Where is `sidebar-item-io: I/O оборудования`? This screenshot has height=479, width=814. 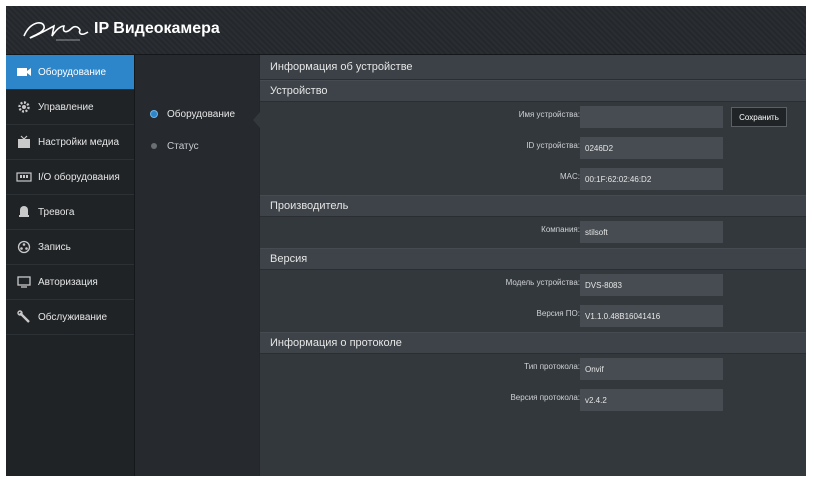 sidebar-item-io: I/O оборудования is located at coordinates (70, 177).